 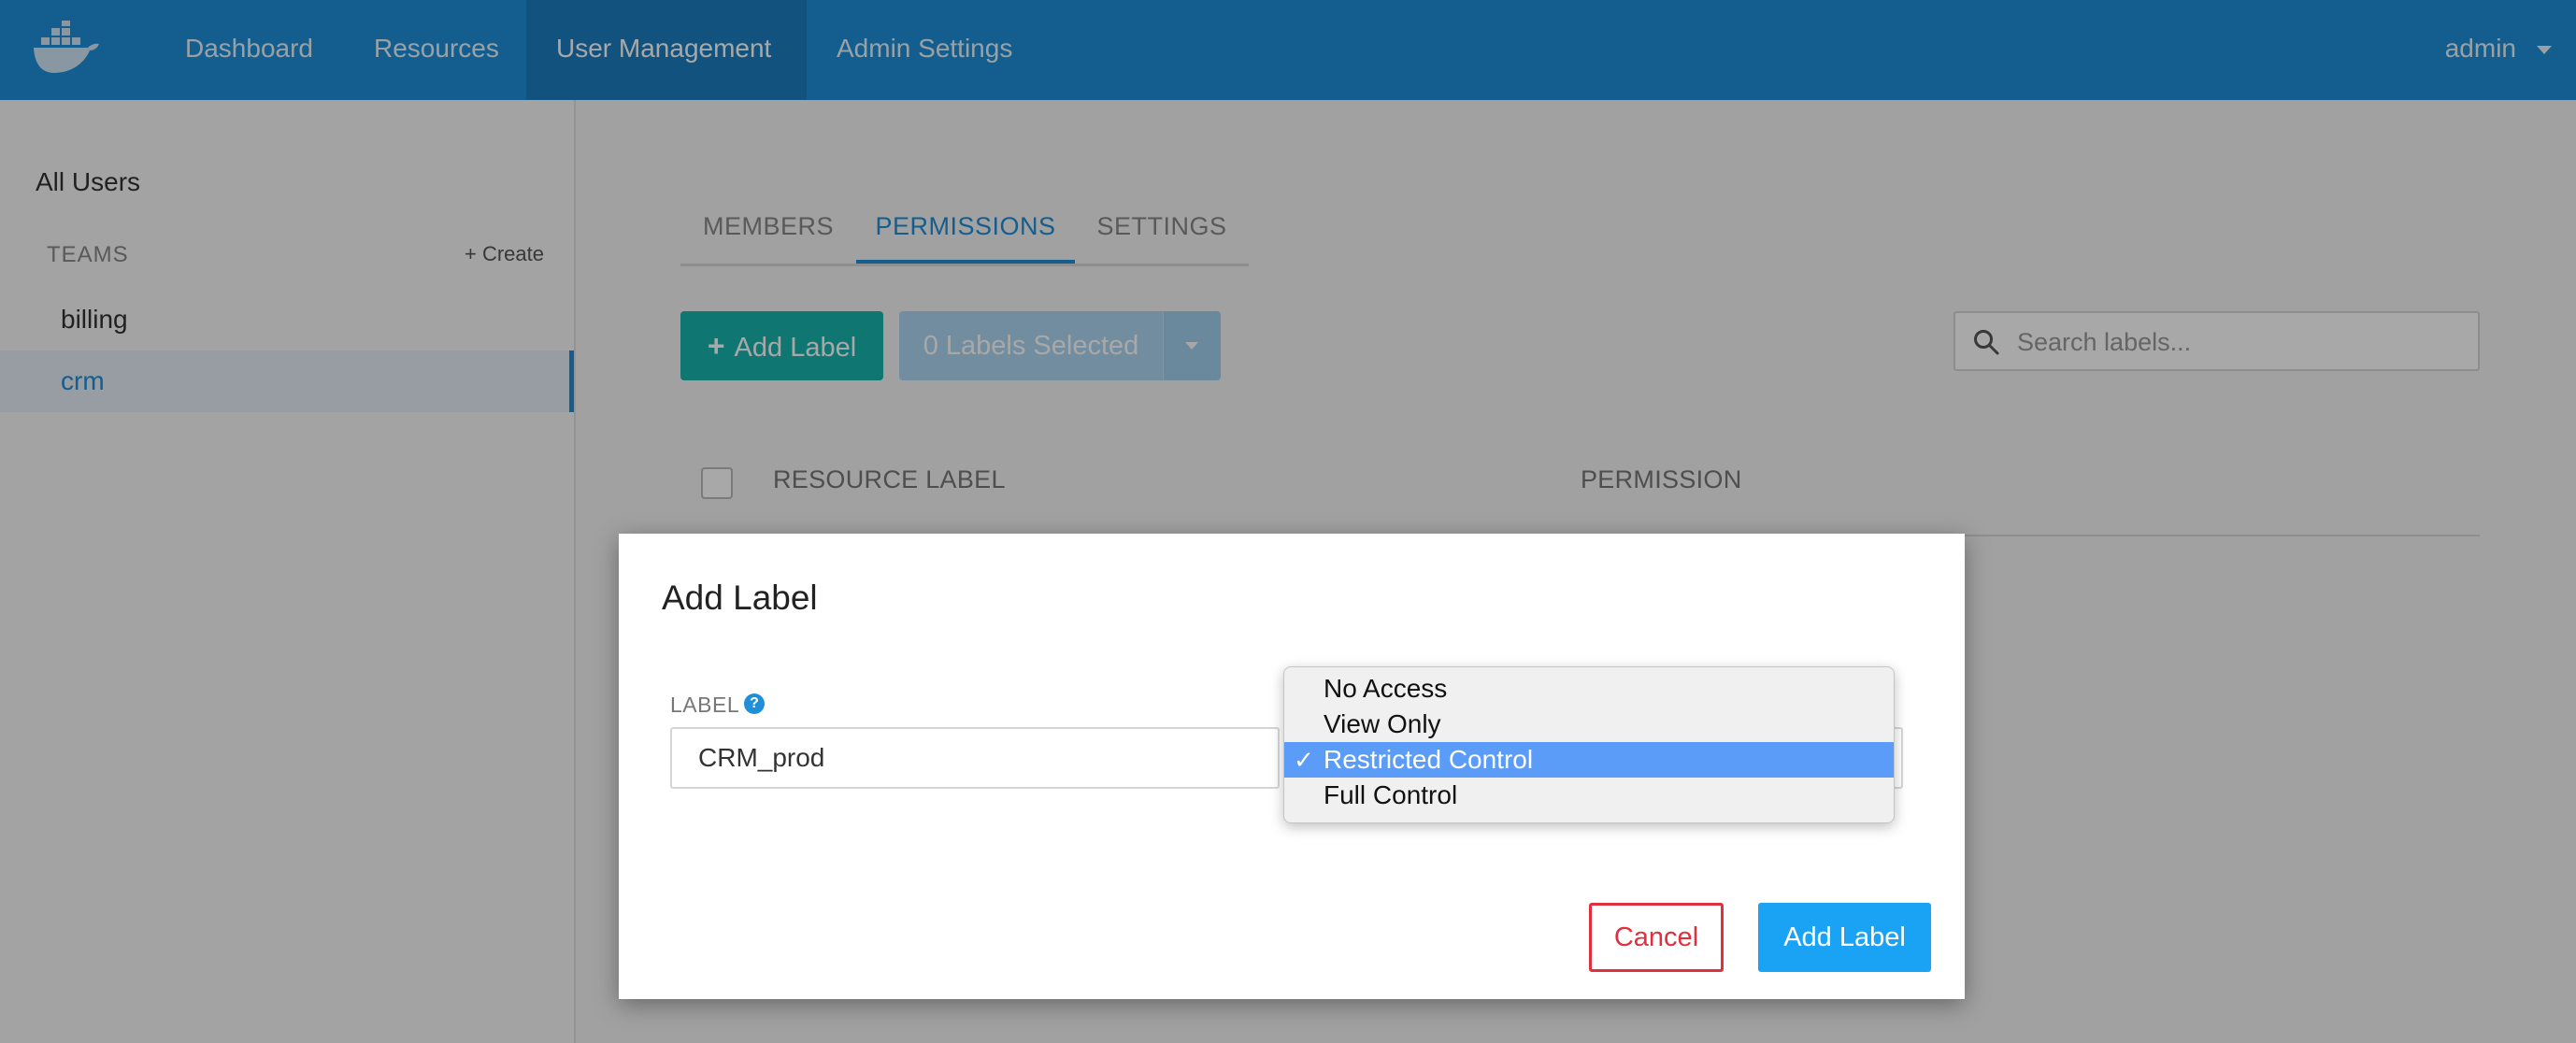 What do you see at coordinates (1589, 760) in the screenshot?
I see `permission-option-restricted-control: ✓ Restricted Control` at bounding box center [1589, 760].